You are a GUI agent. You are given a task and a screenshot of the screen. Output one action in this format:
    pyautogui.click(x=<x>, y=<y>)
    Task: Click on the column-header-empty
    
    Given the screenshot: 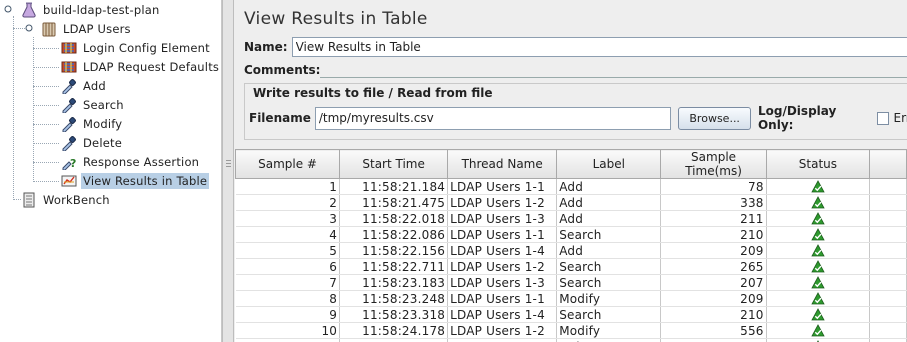 What is the action you would take?
    pyautogui.click(x=888, y=164)
    